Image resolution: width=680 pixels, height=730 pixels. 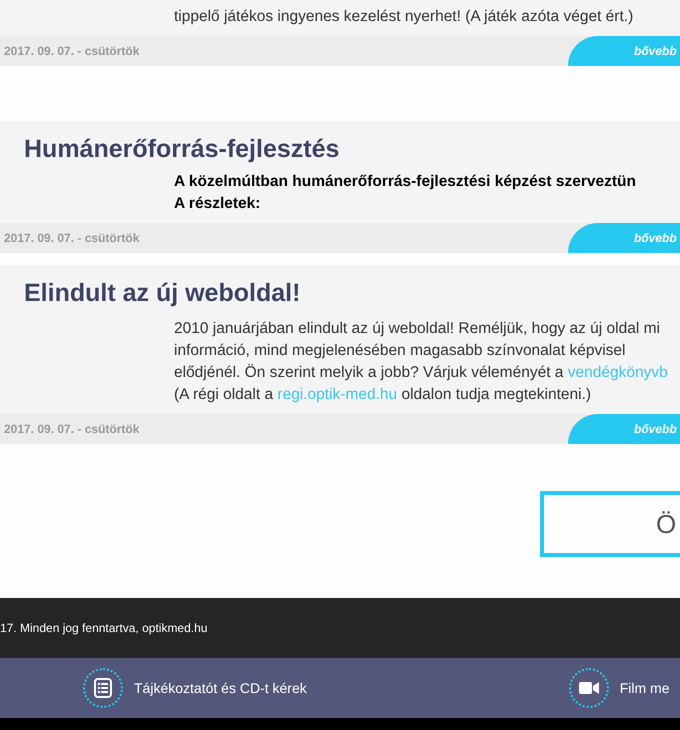 What do you see at coordinates (337, 394) in the screenshot?
I see `text-link: regi.optik-med.hu` at bounding box center [337, 394].